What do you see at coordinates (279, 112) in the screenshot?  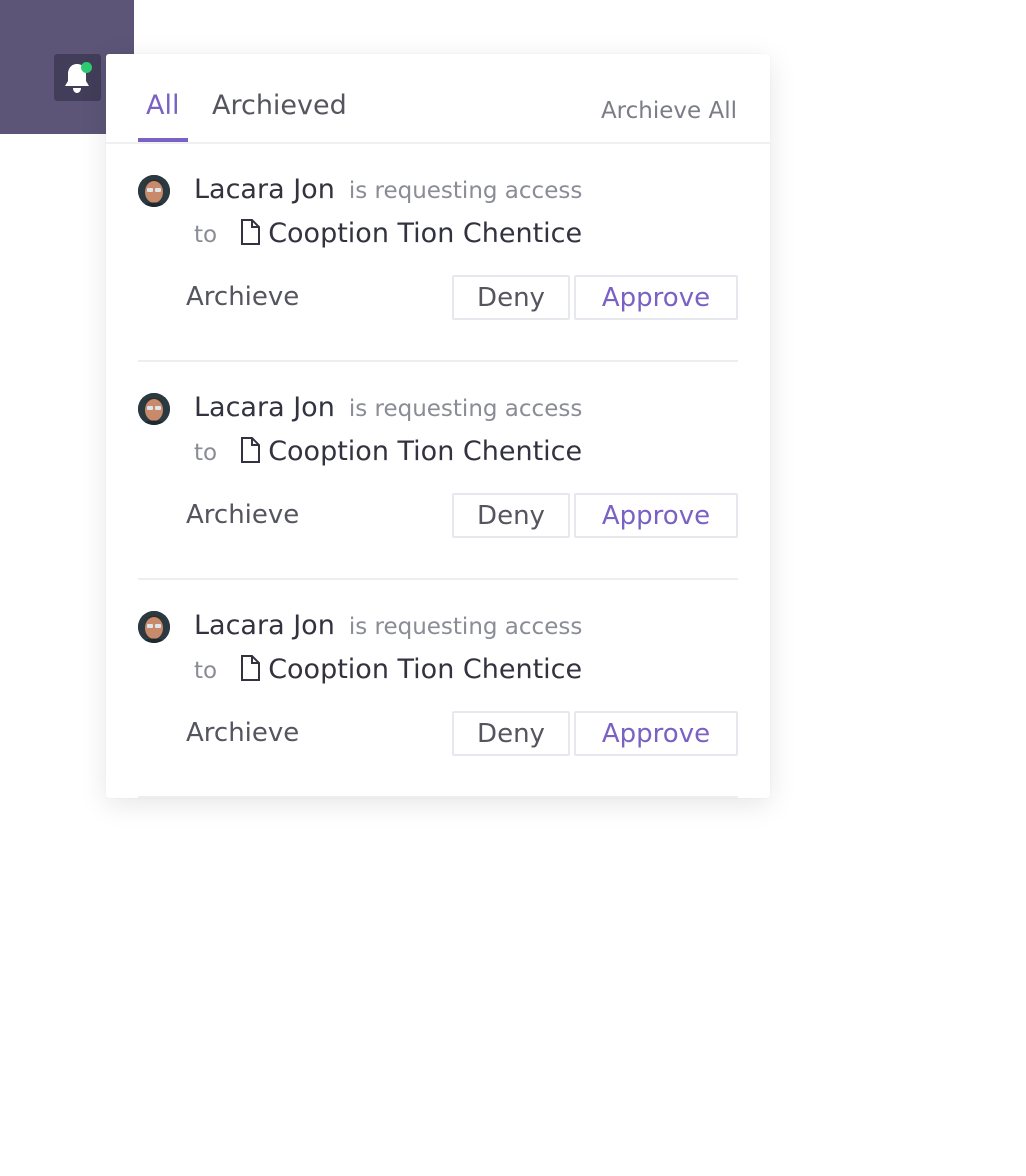 I see `tab-archived: Archieved` at bounding box center [279, 112].